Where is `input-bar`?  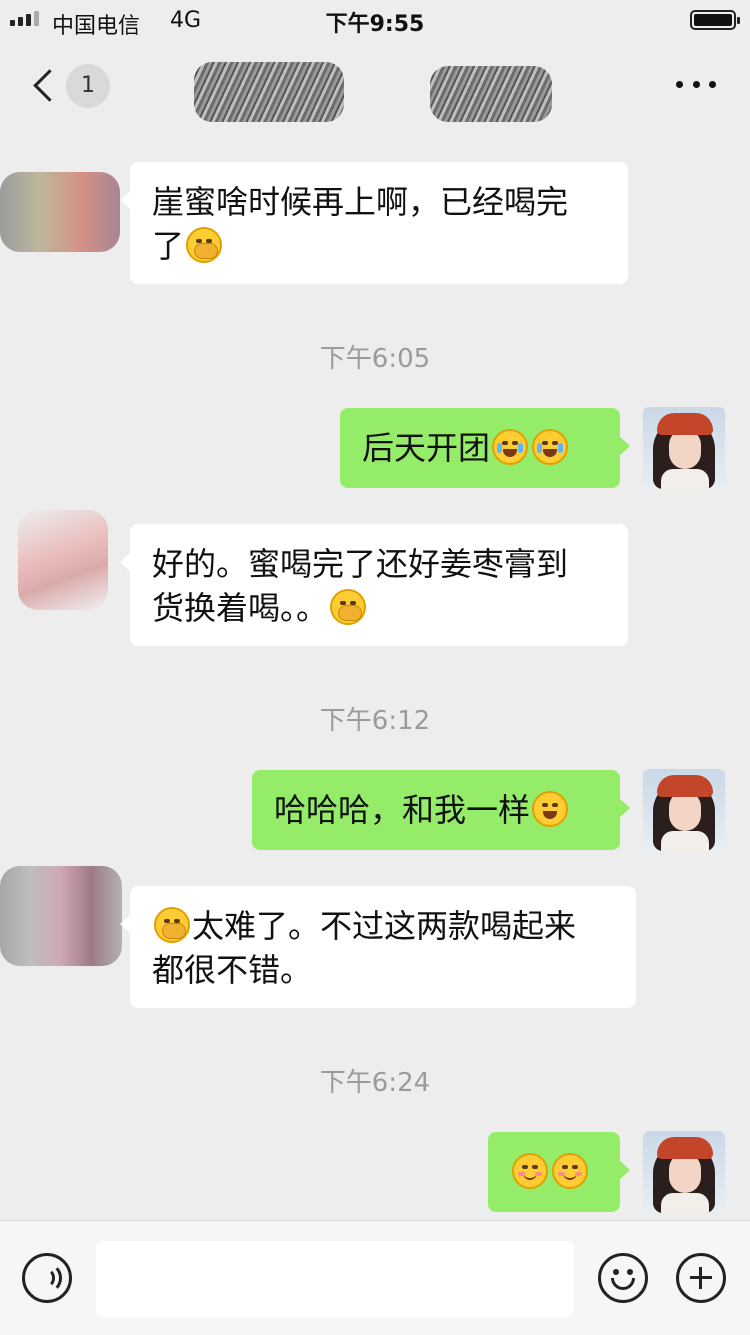
input-bar is located at coordinates (375, 1277).